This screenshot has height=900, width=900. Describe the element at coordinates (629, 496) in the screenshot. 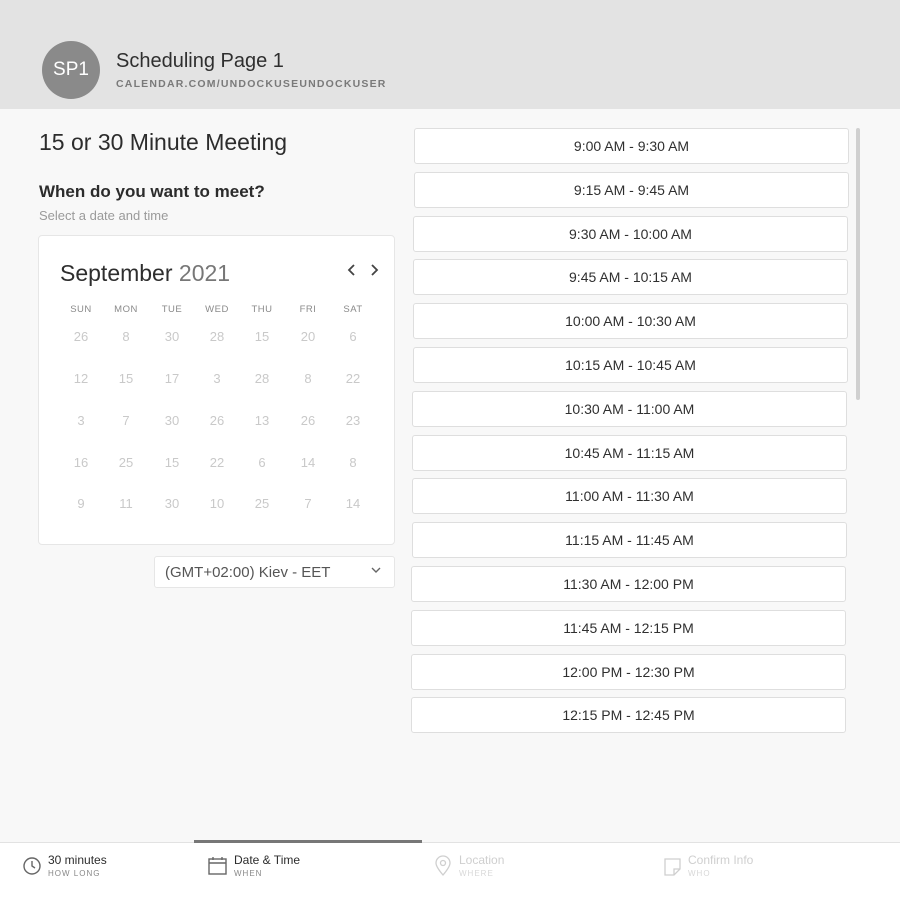

I see `time-slot-button: 11:00 AM - 11:30 AM` at that location.